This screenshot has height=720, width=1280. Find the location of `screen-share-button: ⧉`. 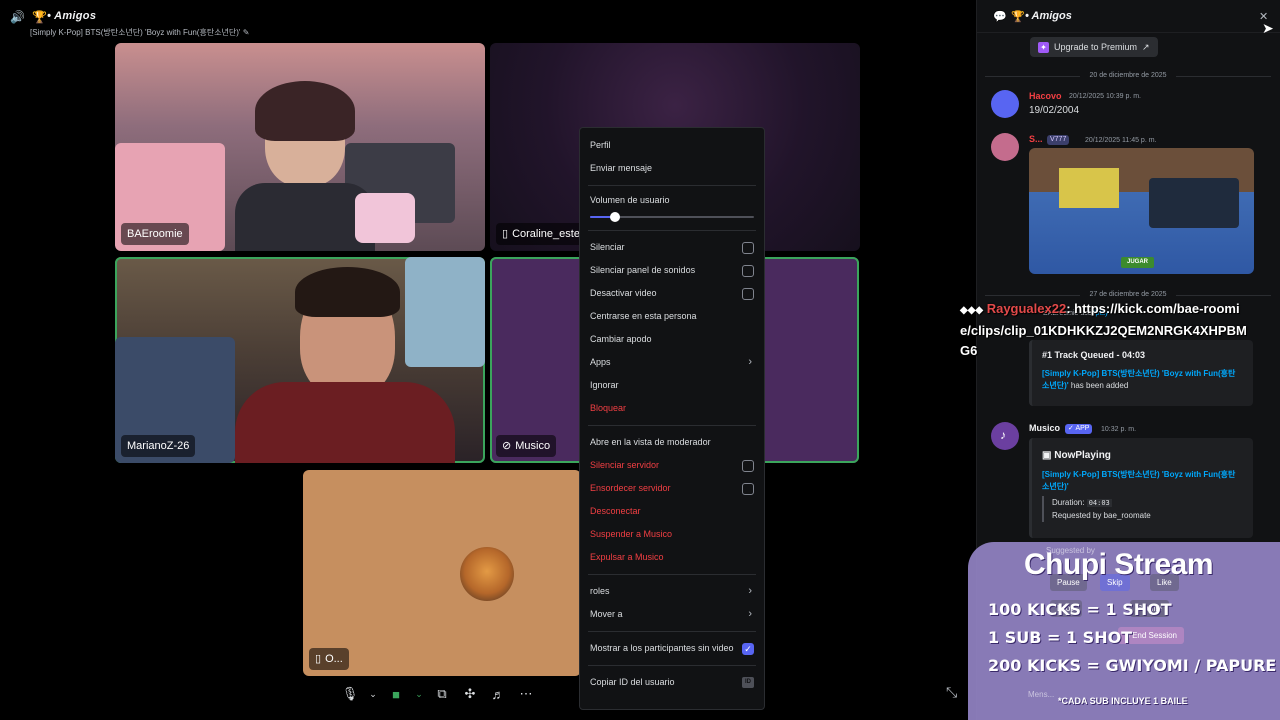

screen-share-button: ⧉ is located at coordinates (442, 694).